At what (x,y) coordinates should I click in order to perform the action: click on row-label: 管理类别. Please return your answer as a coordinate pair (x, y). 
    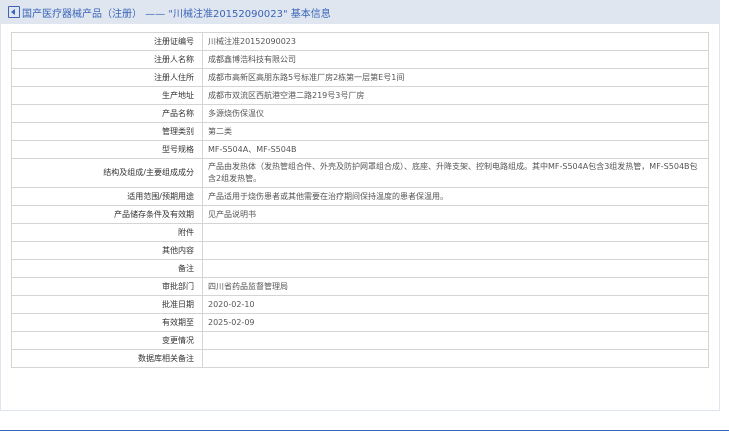
    Looking at the image, I should click on (107, 131).